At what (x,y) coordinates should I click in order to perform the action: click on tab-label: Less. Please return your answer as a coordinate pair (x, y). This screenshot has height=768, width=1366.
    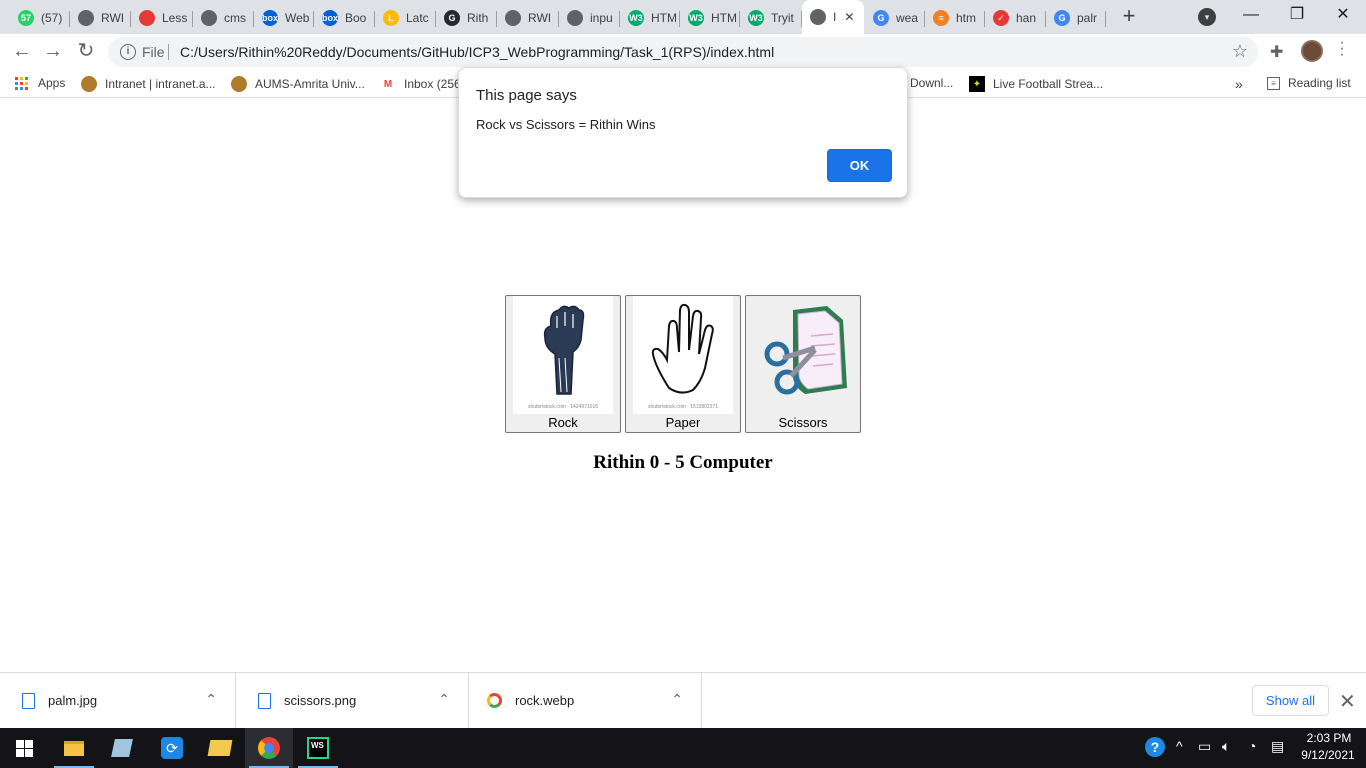
    Looking at the image, I should click on (175, 18).